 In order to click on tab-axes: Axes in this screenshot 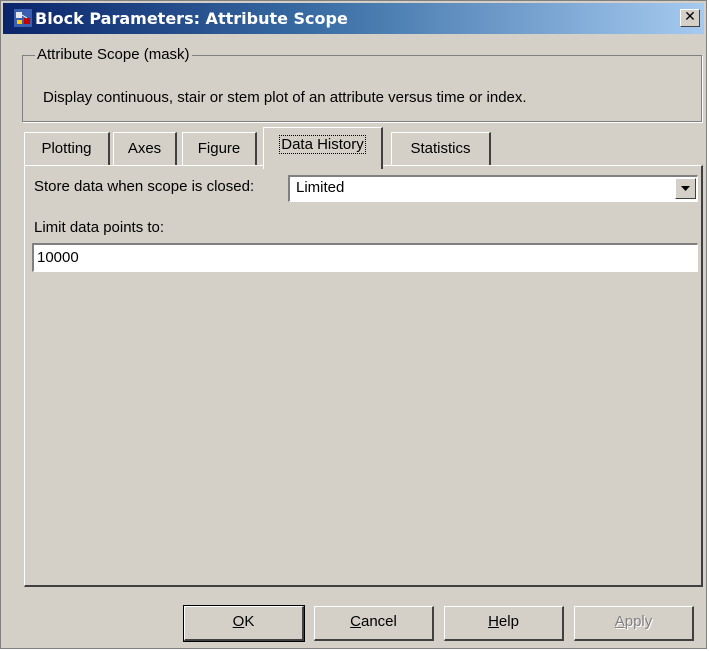, I will do `click(145, 149)`.